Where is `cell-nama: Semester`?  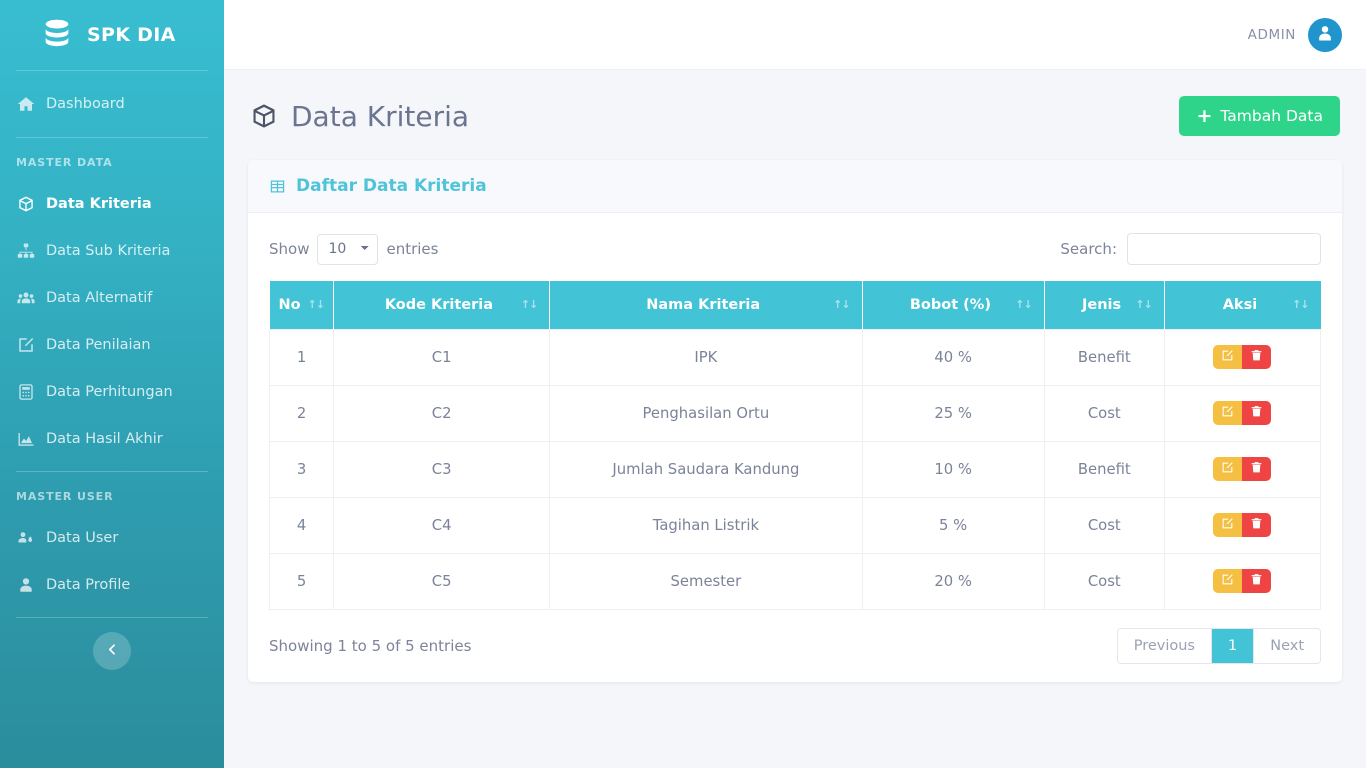 cell-nama: Semester is located at coordinates (706, 581).